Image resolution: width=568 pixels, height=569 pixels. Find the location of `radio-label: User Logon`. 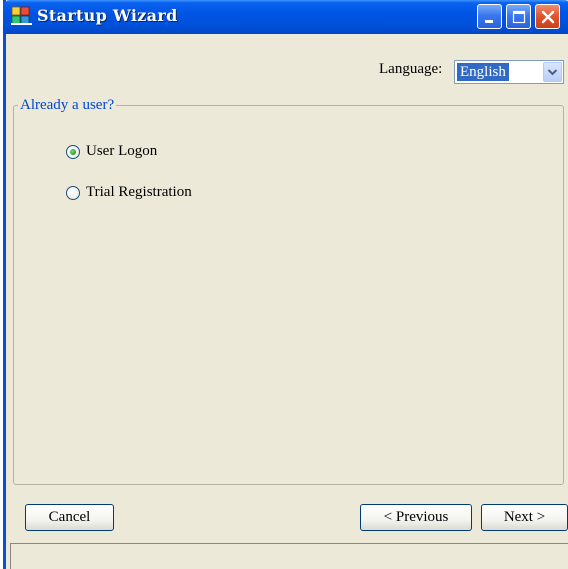

radio-label: User Logon is located at coordinates (122, 151).